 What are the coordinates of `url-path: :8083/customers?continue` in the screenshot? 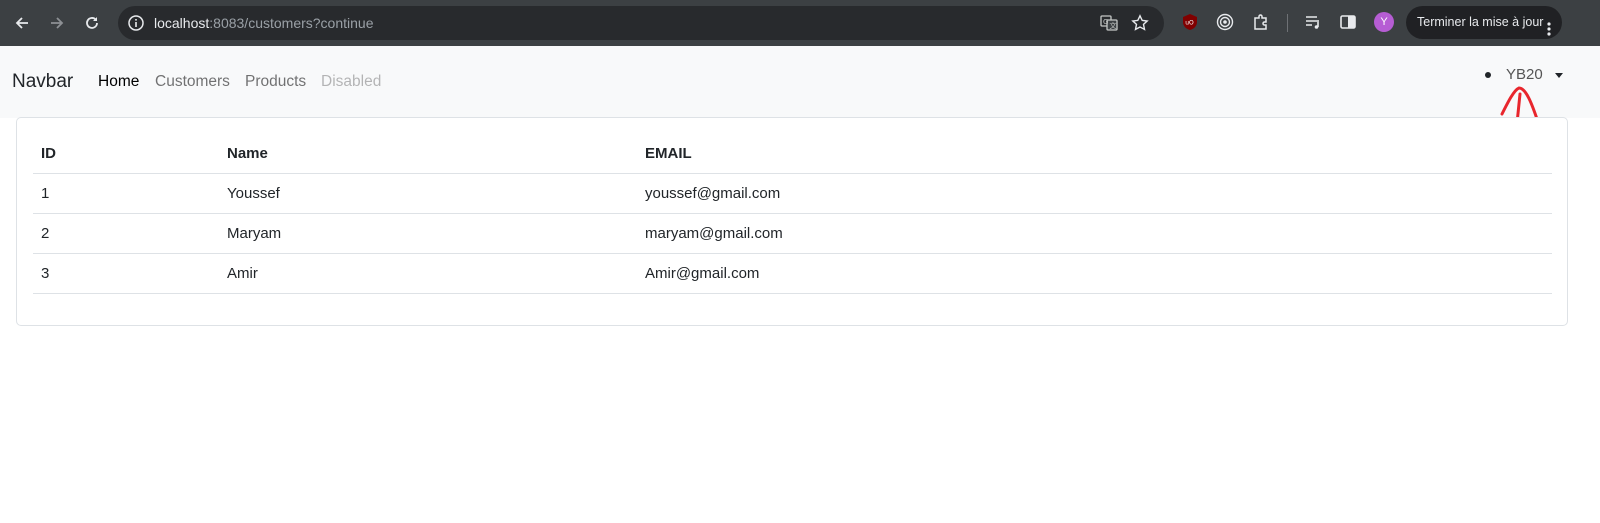 It's located at (291, 23).